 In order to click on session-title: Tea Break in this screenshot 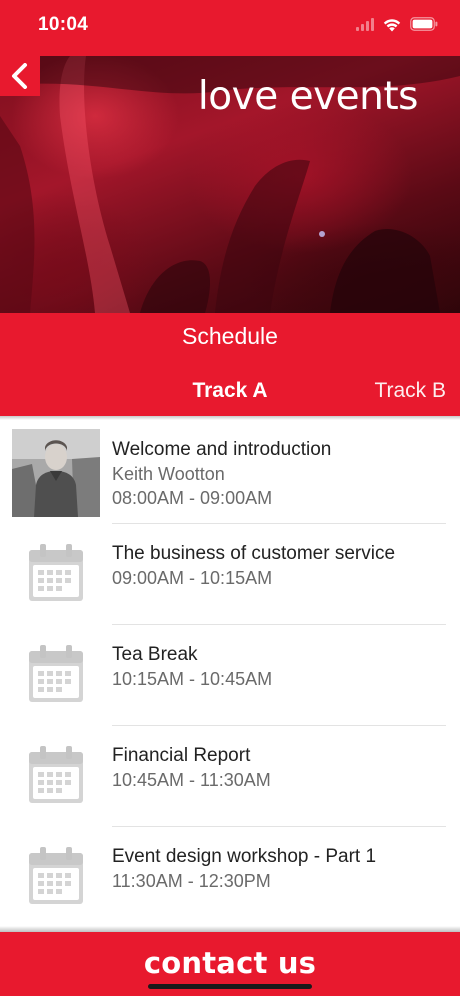, I will do `click(155, 654)`.